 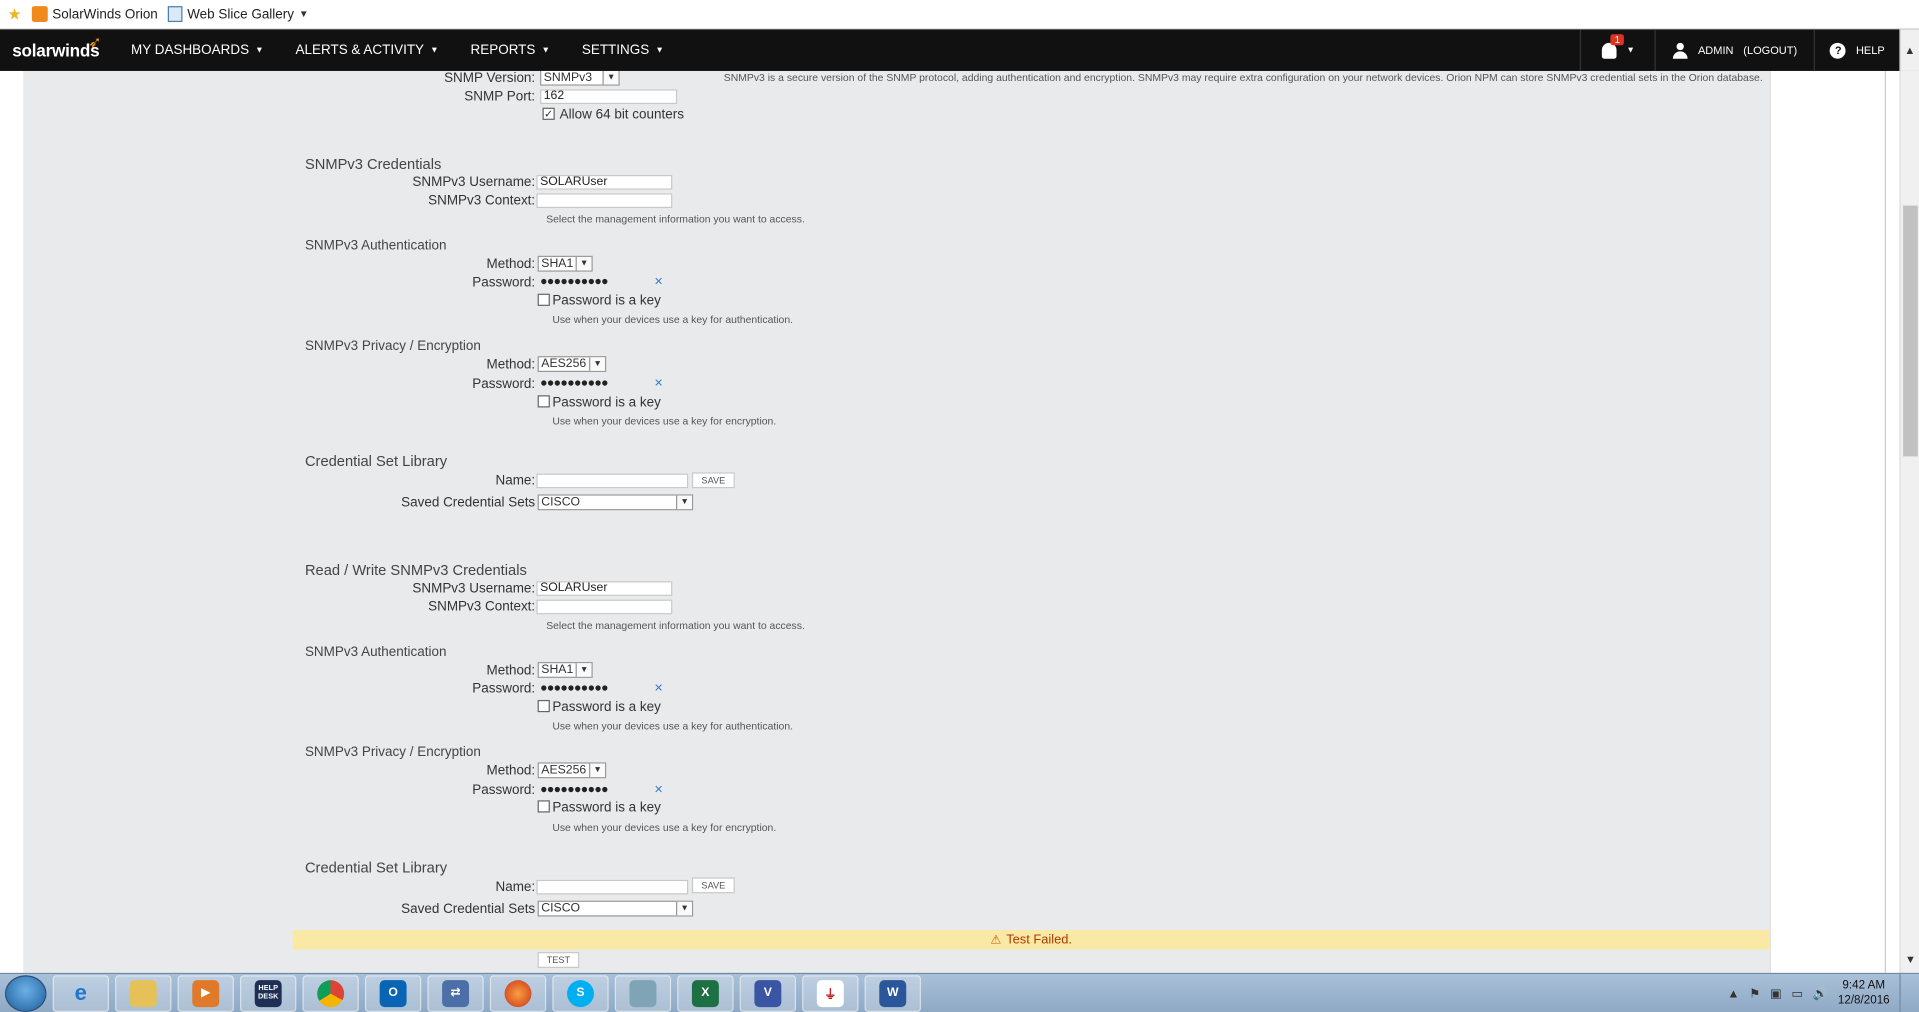 I want to click on nav-label: MY DASHBOARDS, so click(x=190, y=50).